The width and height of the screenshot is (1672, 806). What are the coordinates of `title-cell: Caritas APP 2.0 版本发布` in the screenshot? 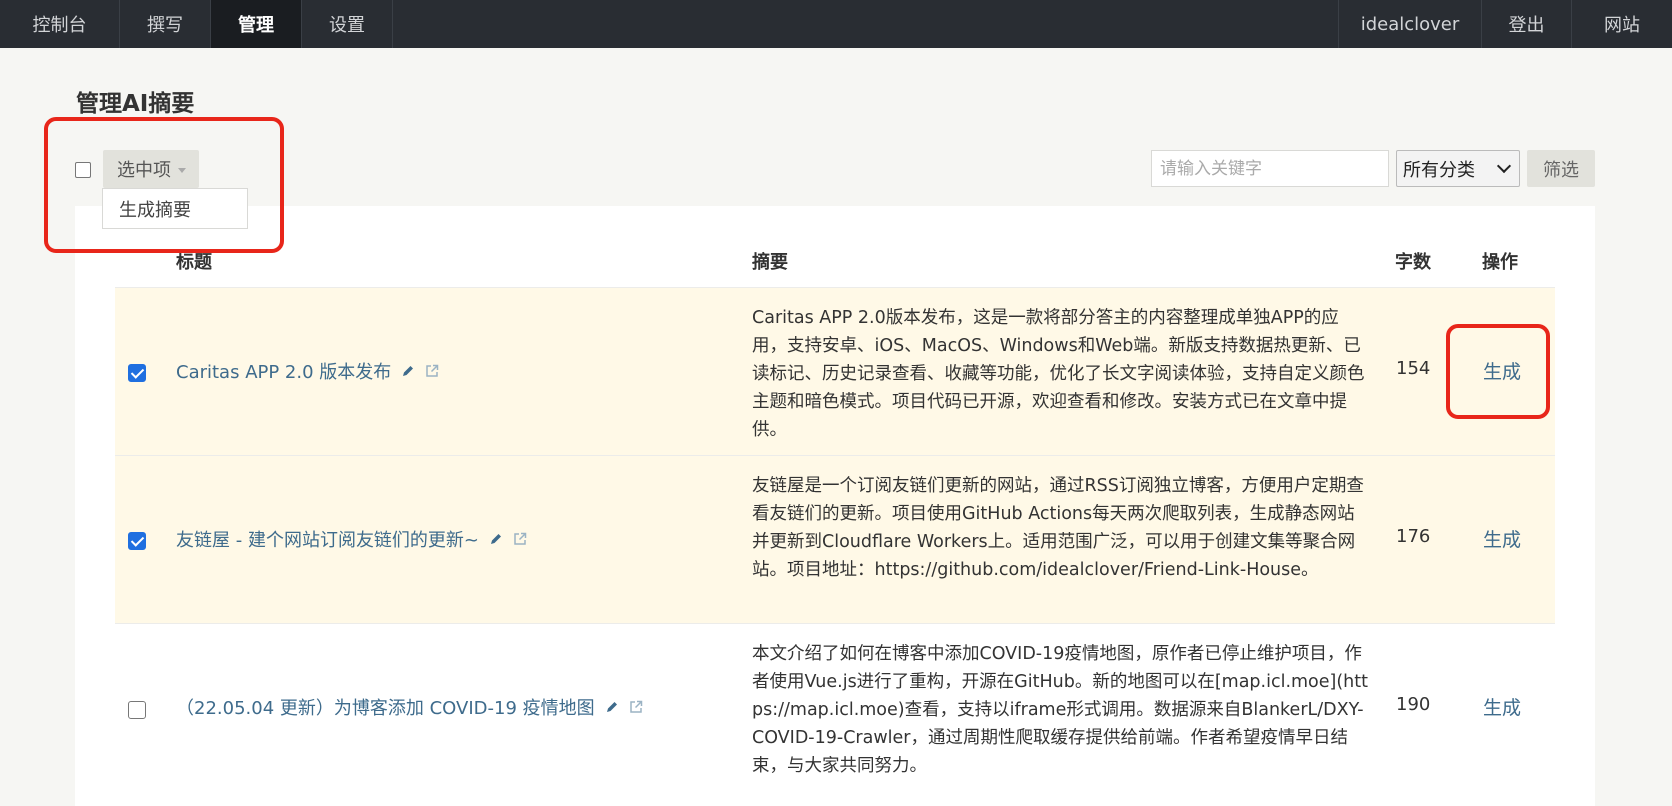 It's located at (307, 371).